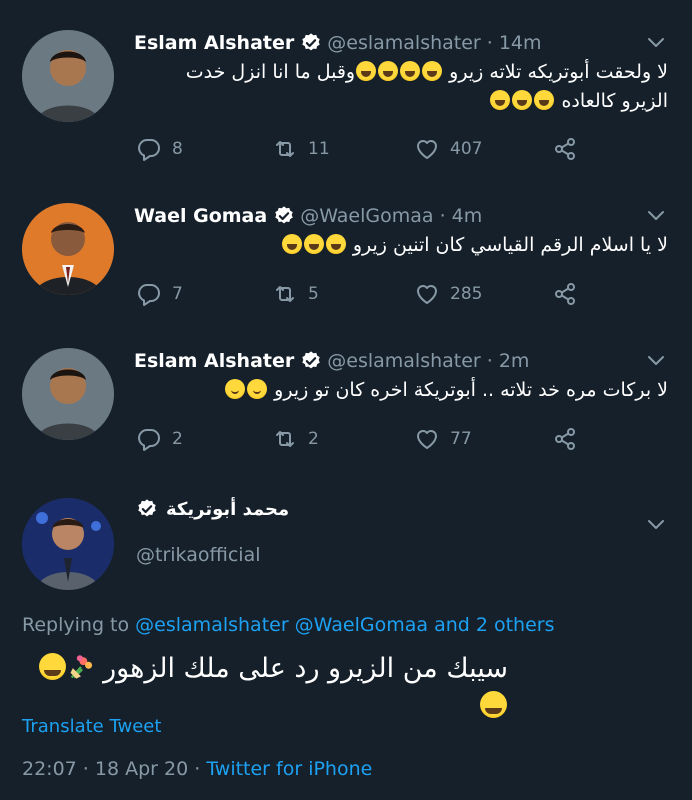 The image size is (692, 800). What do you see at coordinates (448, 294) in the screenshot?
I see `like-button: 285` at bounding box center [448, 294].